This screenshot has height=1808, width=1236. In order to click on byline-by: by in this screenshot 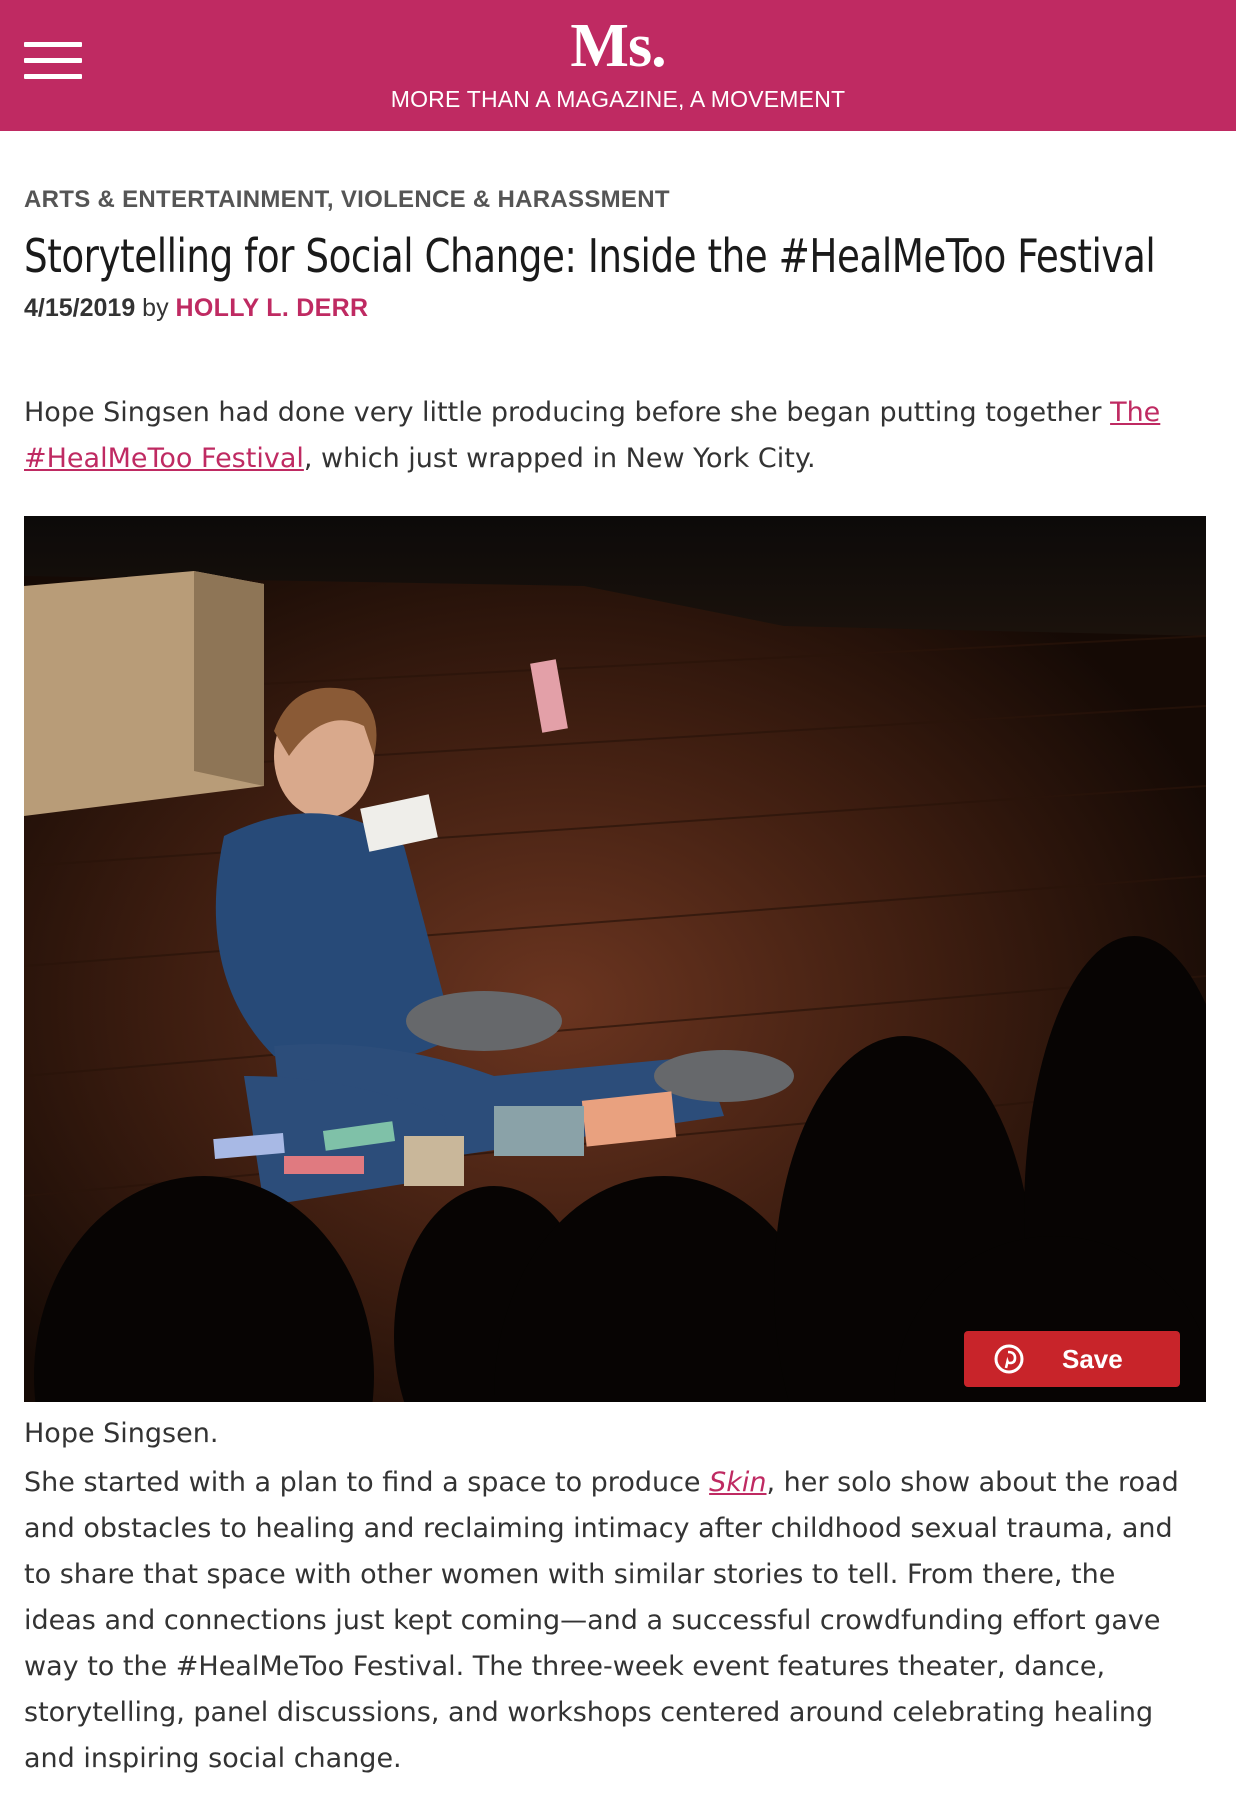, I will do `click(155, 308)`.